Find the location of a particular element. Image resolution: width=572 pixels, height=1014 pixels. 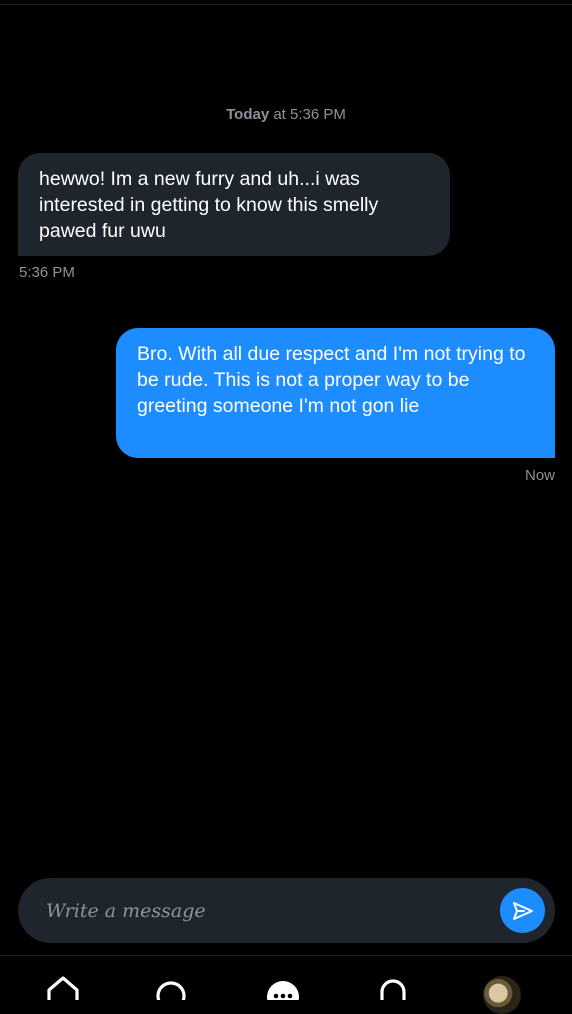

nav-messages is located at coordinates (283, 986).